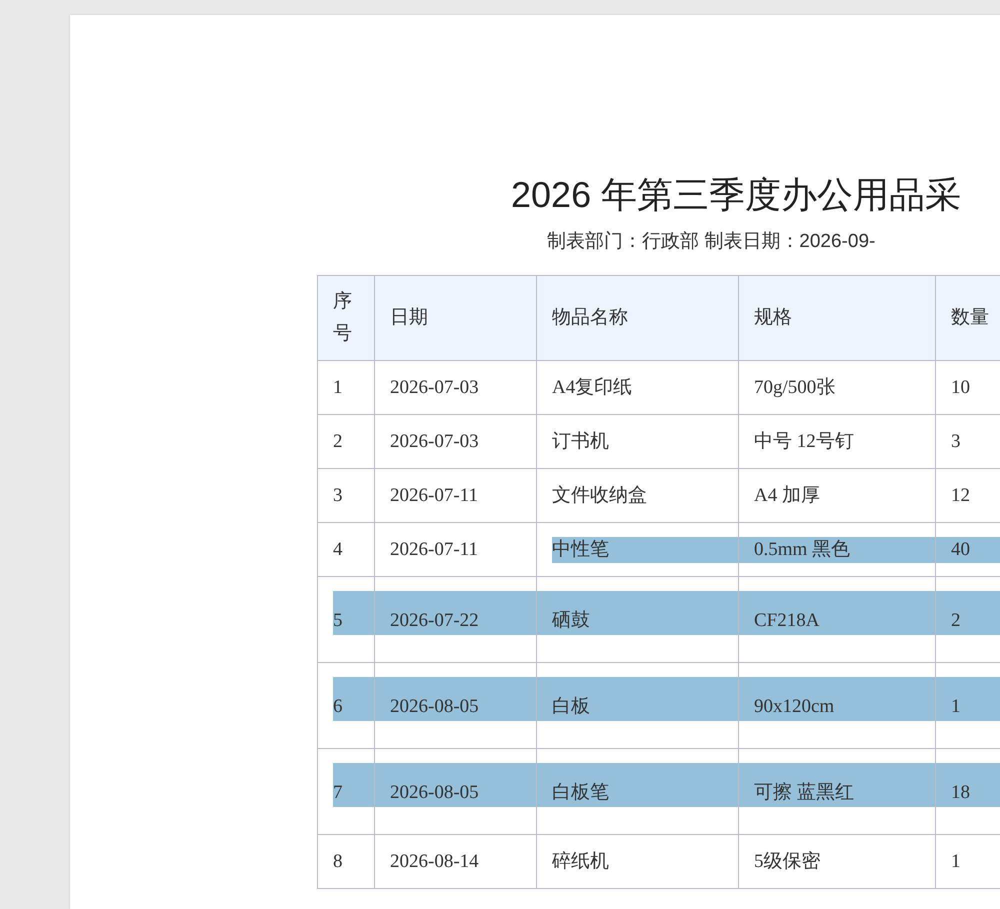 This screenshot has width=1000, height=909. What do you see at coordinates (837, 699) in the screenshot?
I see `selected-table-cell: 90x120cm` at bounding box center [837, 699].